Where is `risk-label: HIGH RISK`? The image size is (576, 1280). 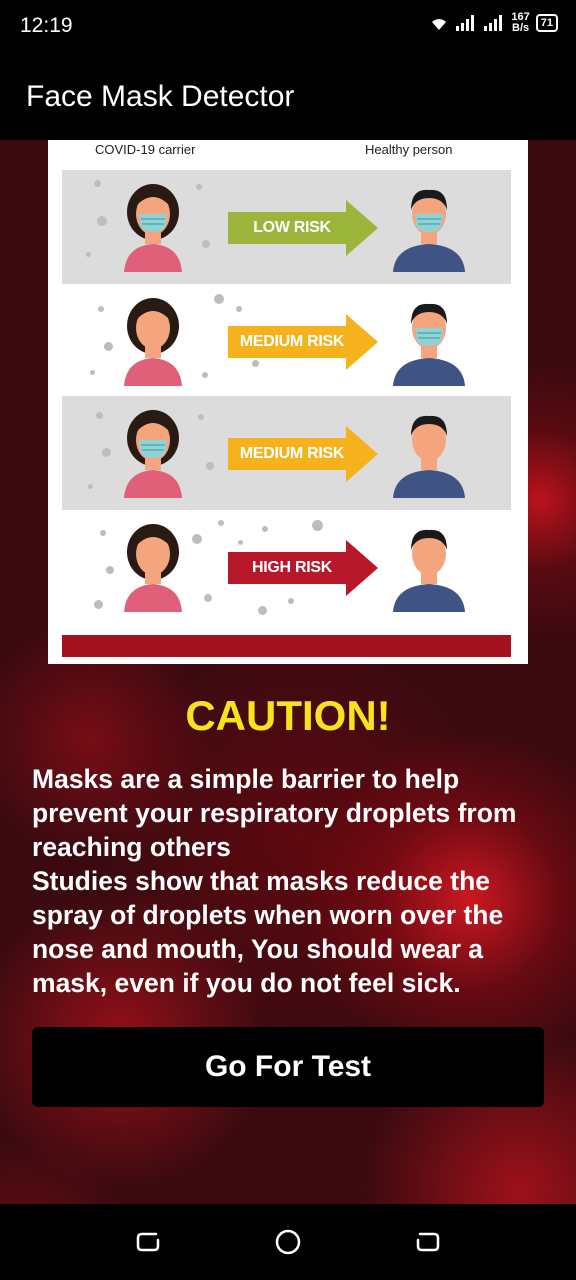
risk-label: HIGH RISK is located at coordinates (292, 567).